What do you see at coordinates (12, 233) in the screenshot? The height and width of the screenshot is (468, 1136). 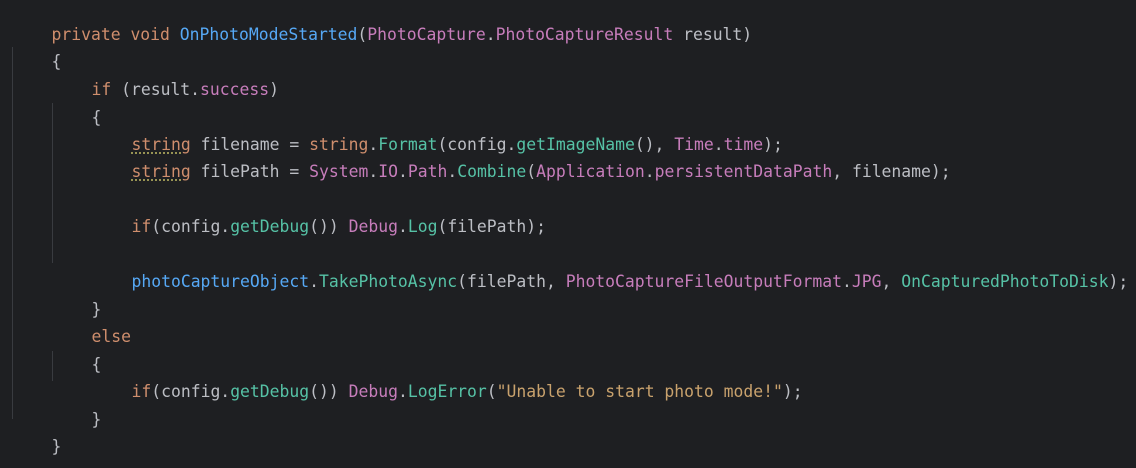 I see `indent-guide` at bounding box center [12, 233].